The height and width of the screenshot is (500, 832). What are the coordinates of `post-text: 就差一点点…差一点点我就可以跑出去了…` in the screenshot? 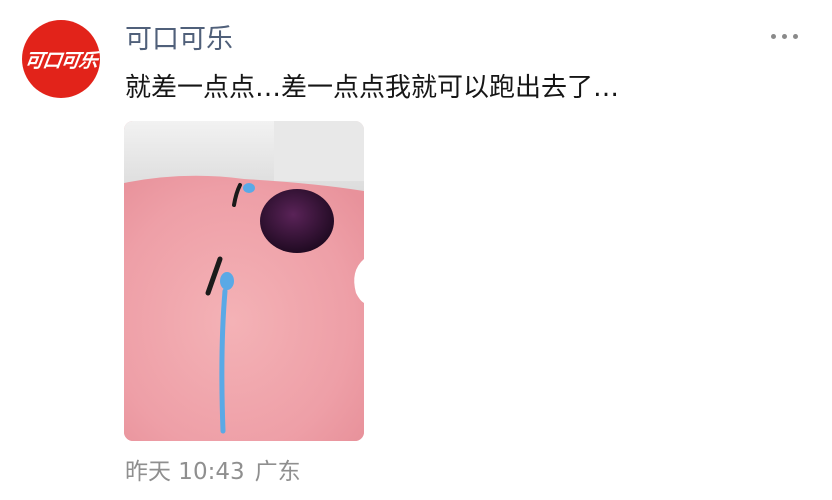 It's located at (372, 88).